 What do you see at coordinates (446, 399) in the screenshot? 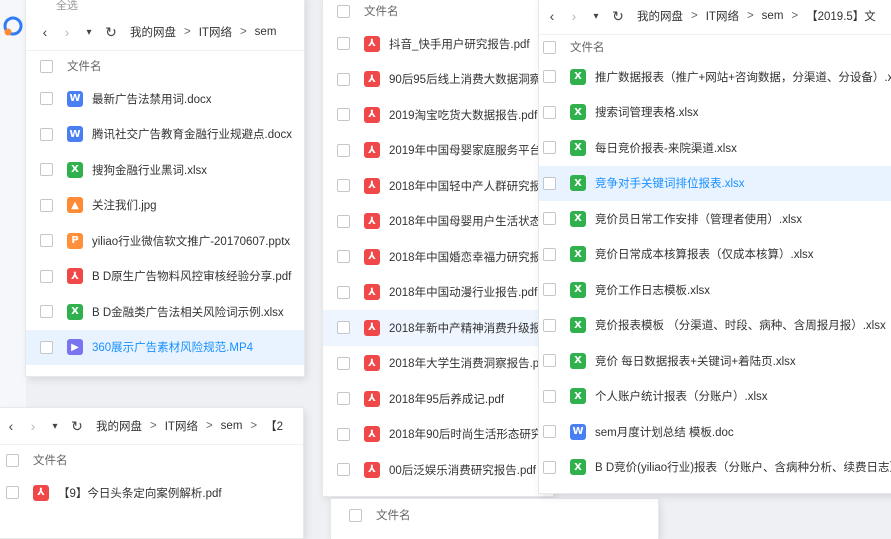
I see `file-name: 2018年95后养成记.pdf` at bounding box center [446, 399].